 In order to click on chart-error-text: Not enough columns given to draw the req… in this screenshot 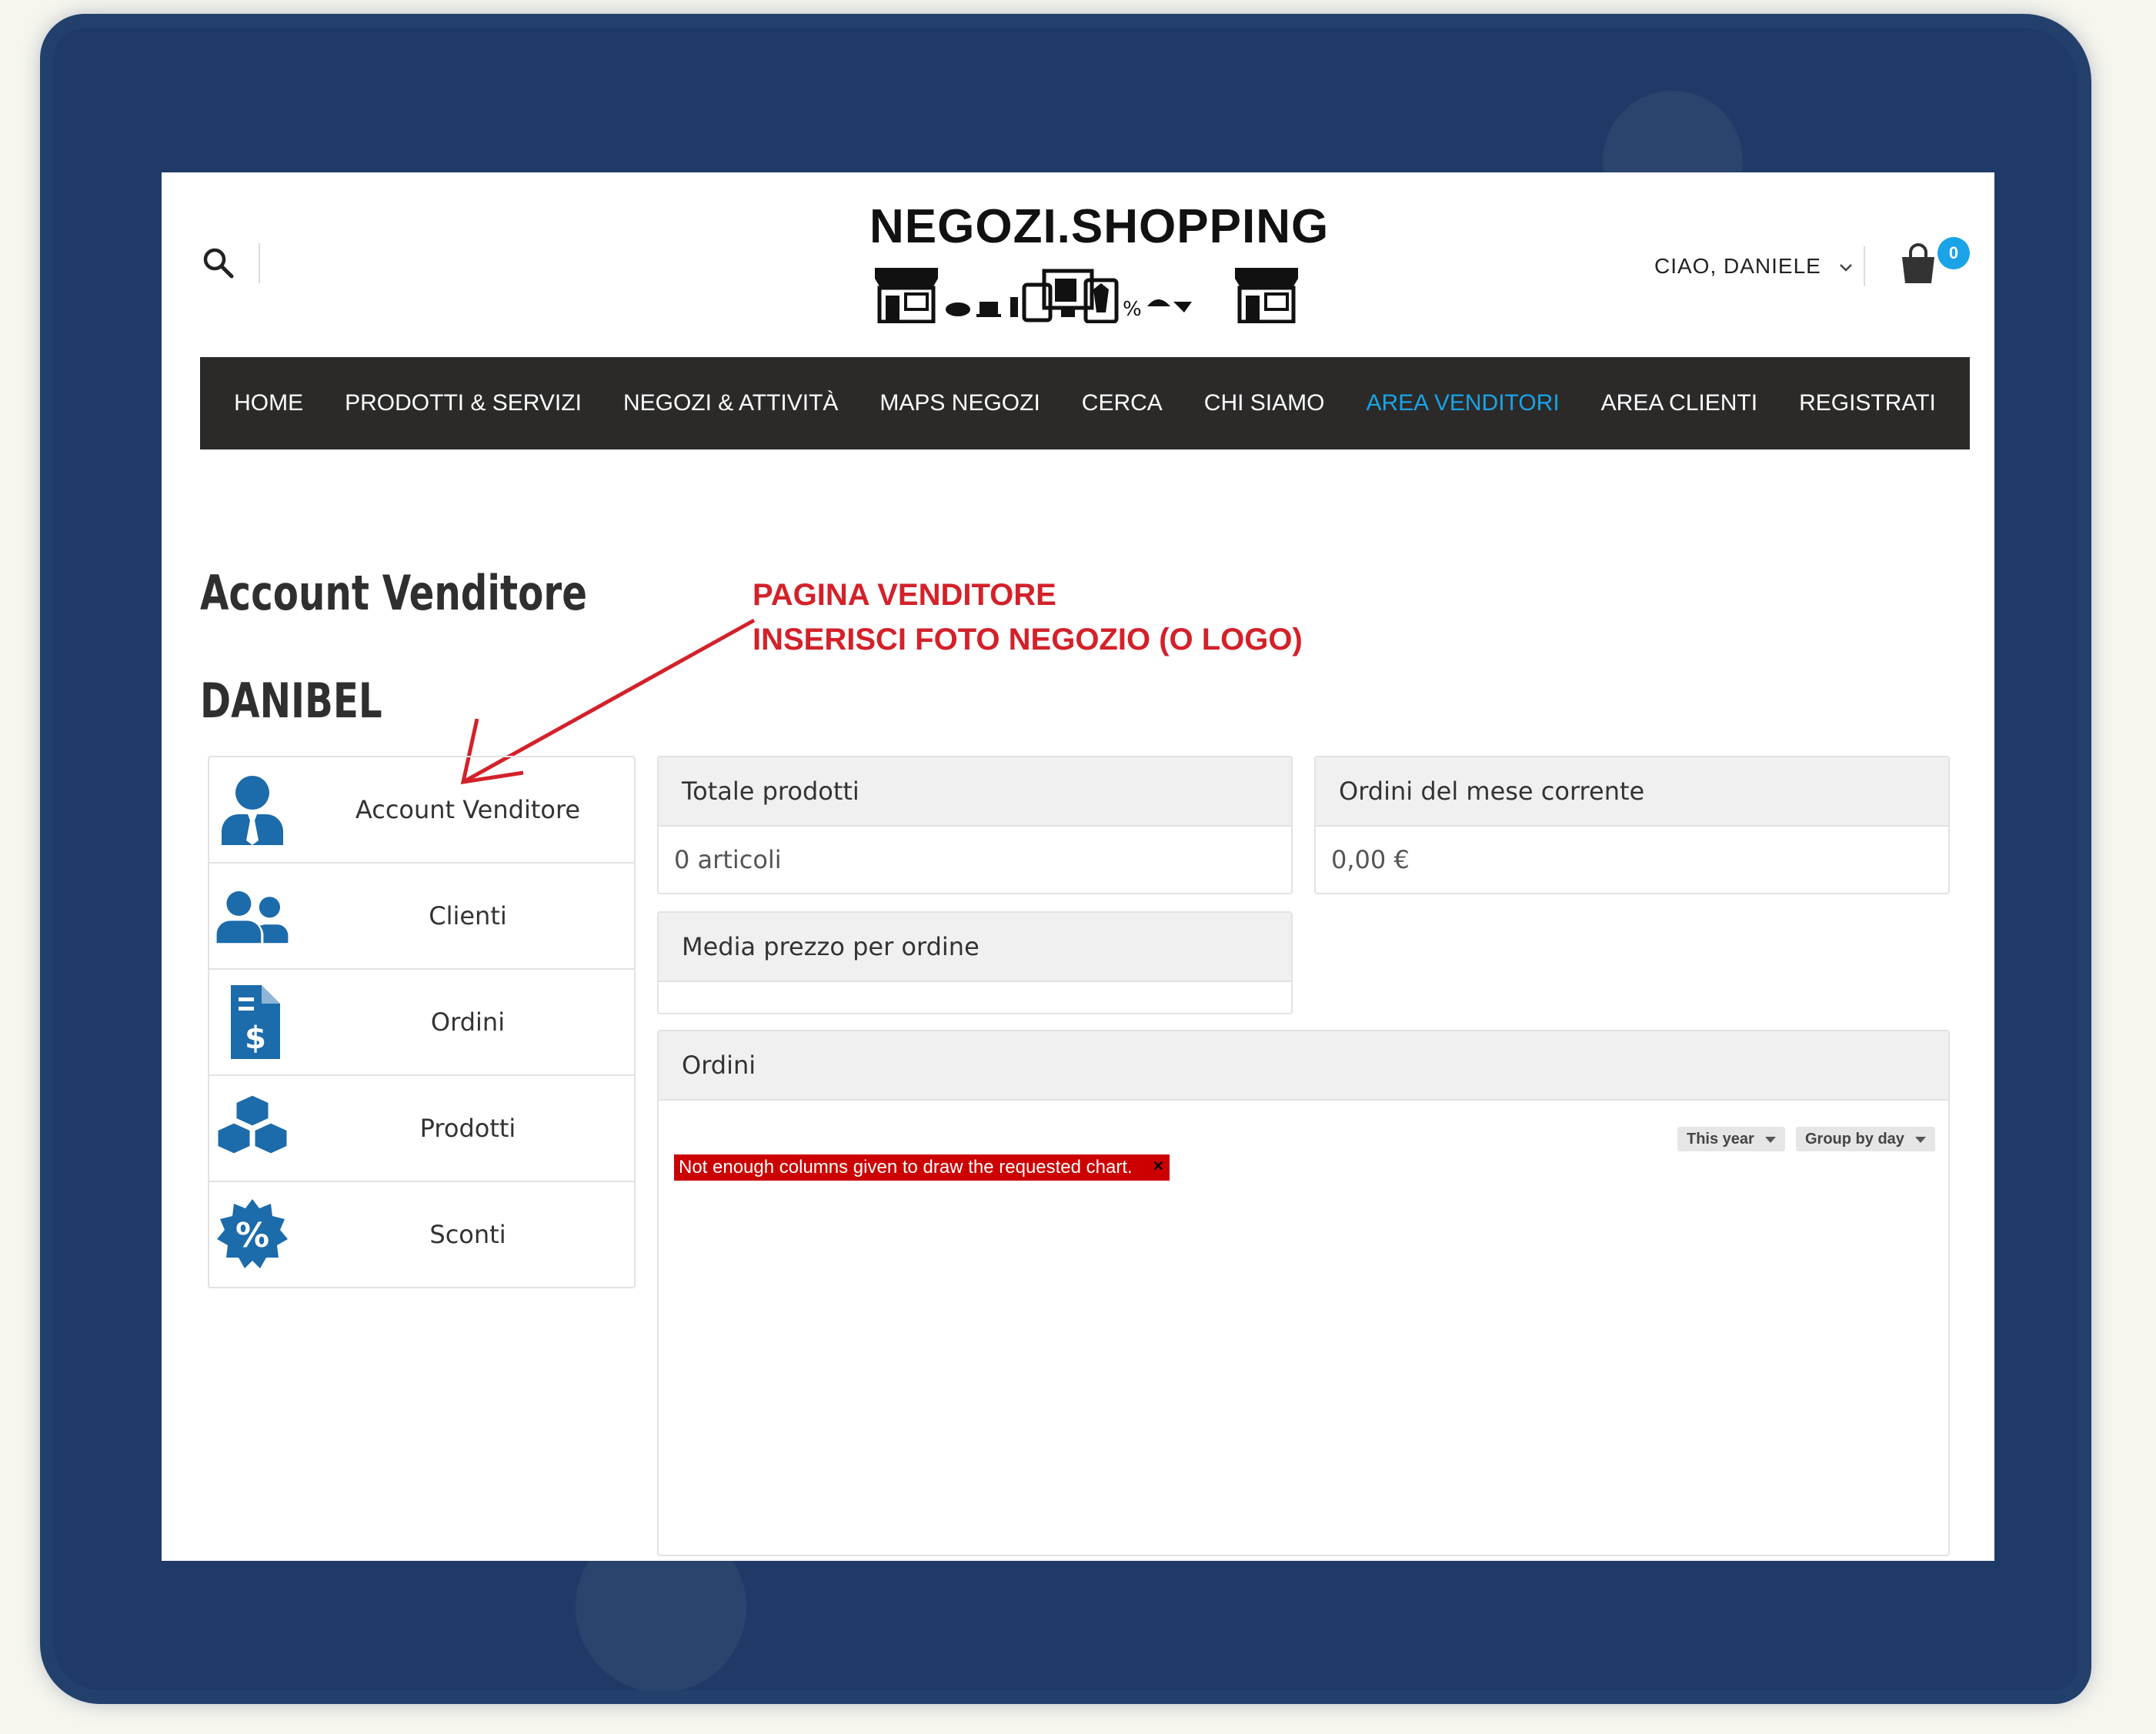, I will do `click(906, 1167)`.